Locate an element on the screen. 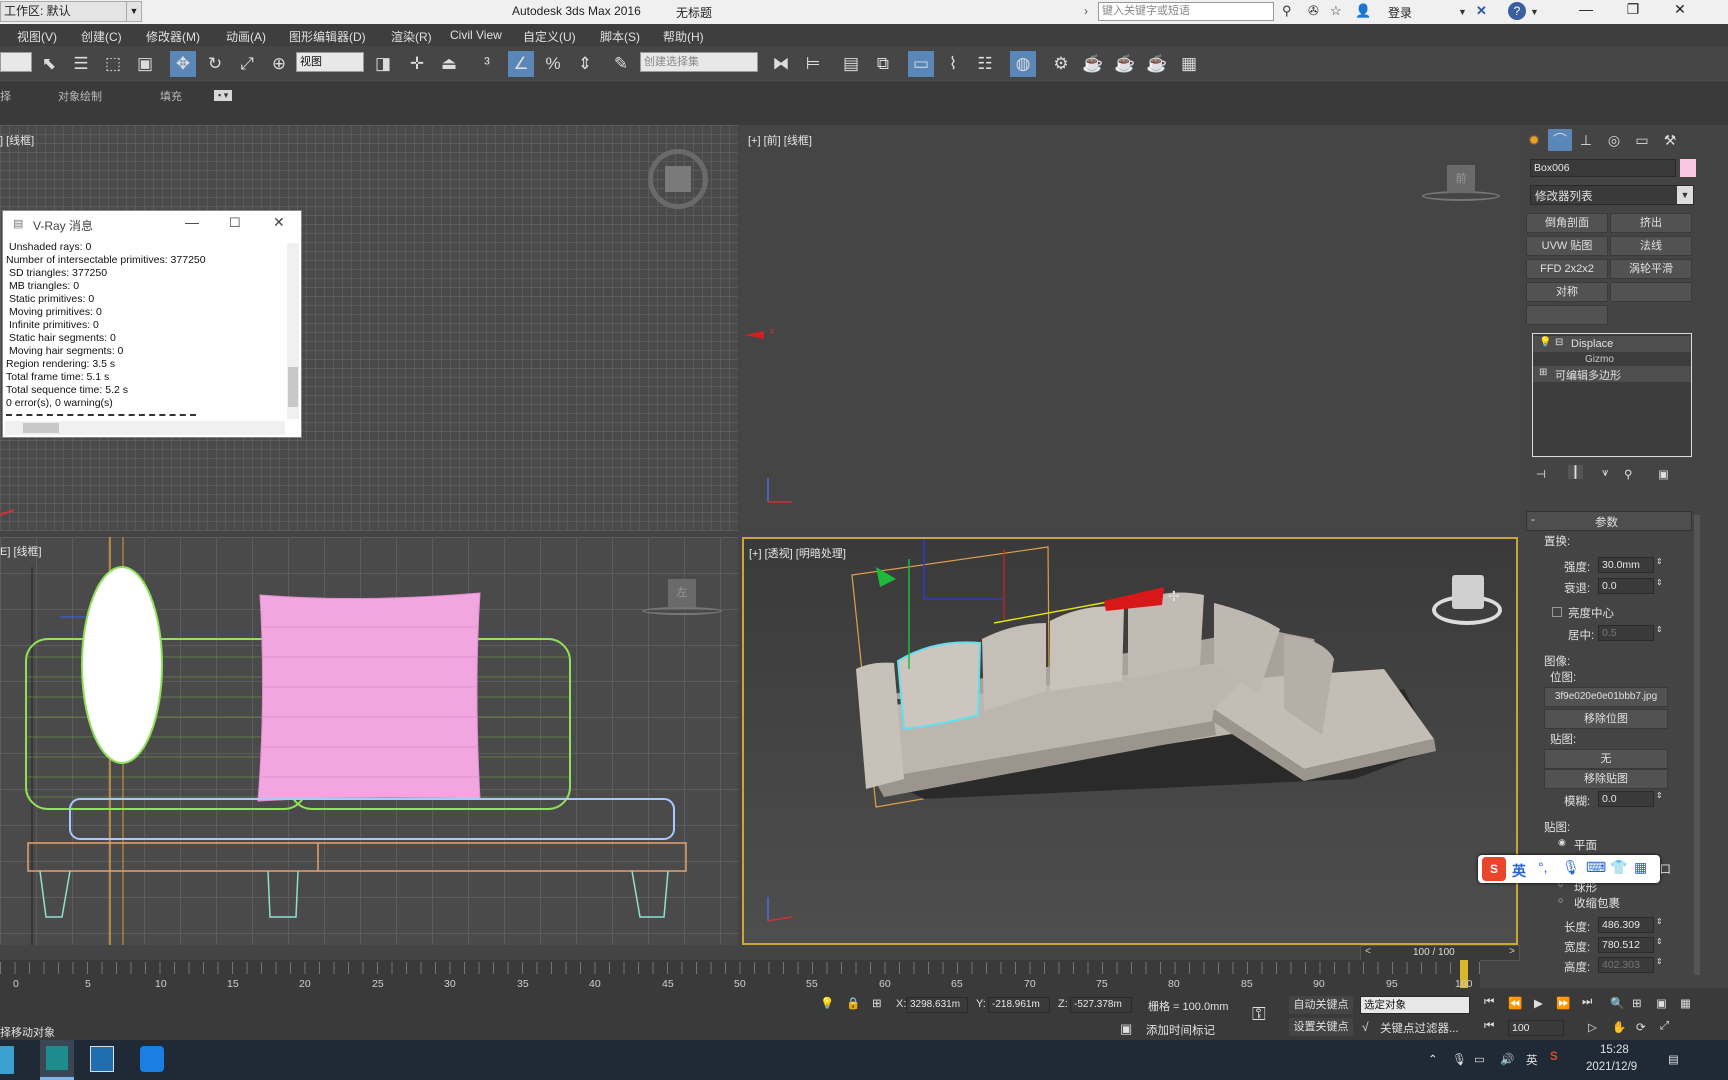 The width and height of the screenshot is (1728, 1080). object-color-swatch is located at coordinates (1688, 168).